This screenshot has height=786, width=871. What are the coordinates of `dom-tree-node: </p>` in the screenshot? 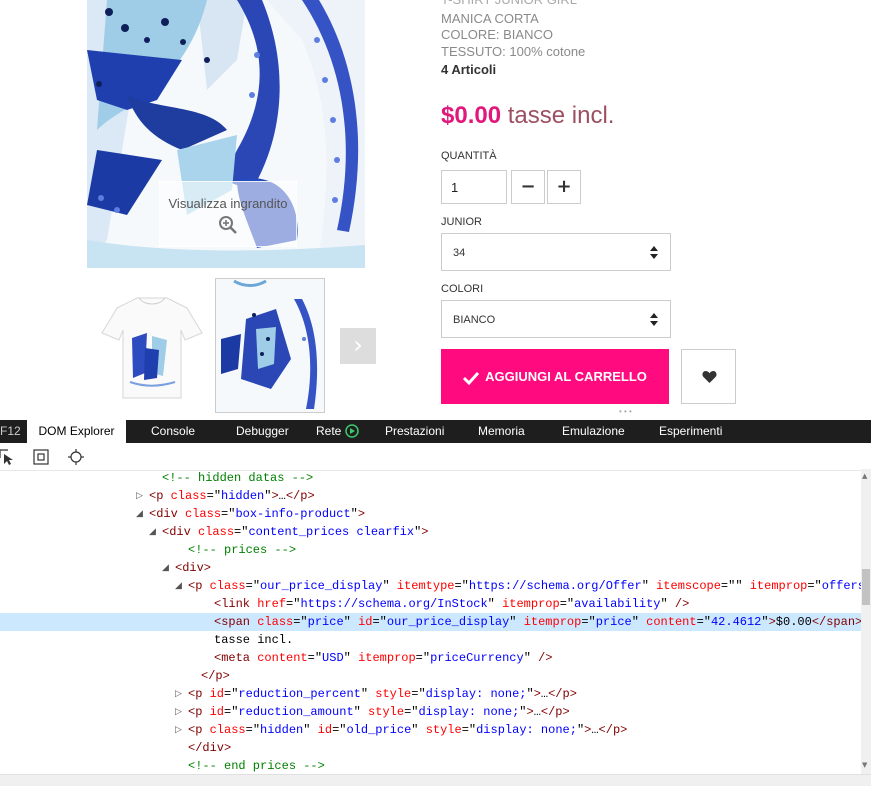 It's located at (430, 676).